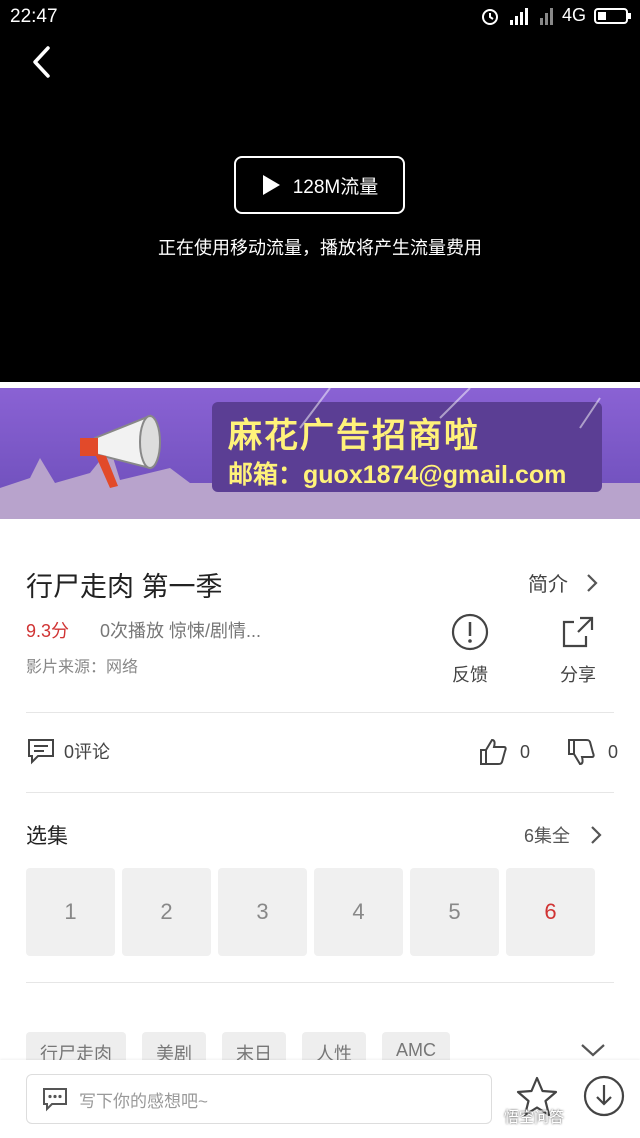 Image resolution: width=640 pixels, height=1138 pixels. What do you see at coordinates (320, 18) in the screenshot?
I see `status-bar: 22:47 4G` at bounding box center [320, 18].